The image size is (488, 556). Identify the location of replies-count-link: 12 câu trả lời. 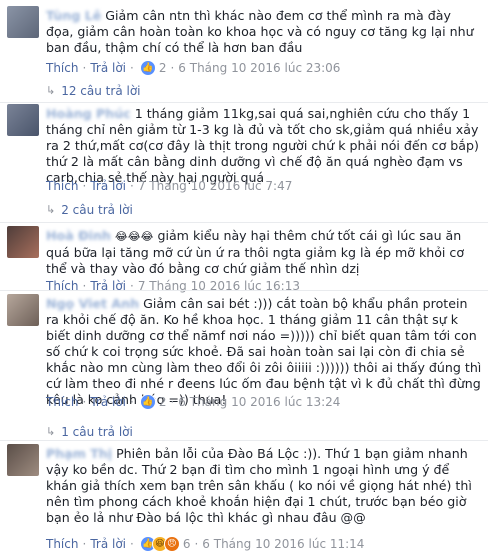
(100, 91).